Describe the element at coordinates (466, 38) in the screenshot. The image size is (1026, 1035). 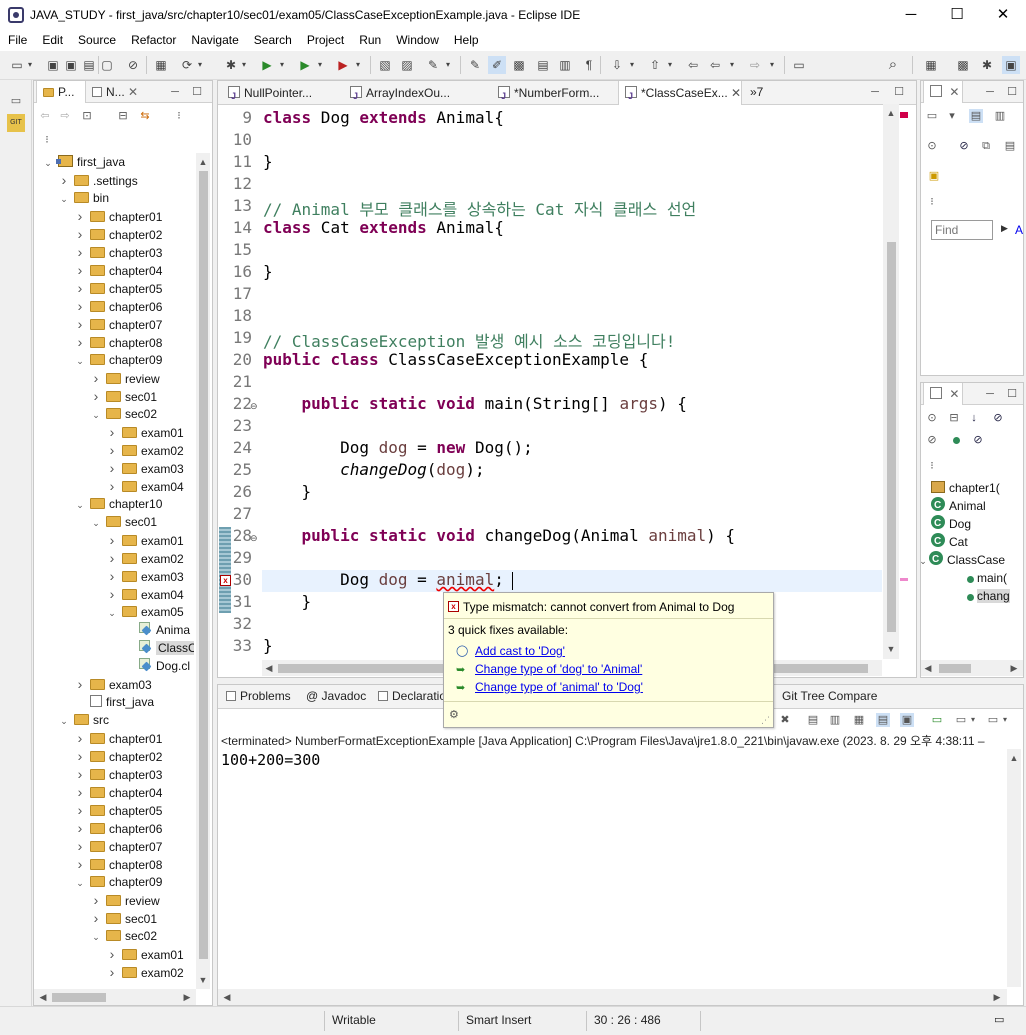
I see `menu-help: Help` at that location.